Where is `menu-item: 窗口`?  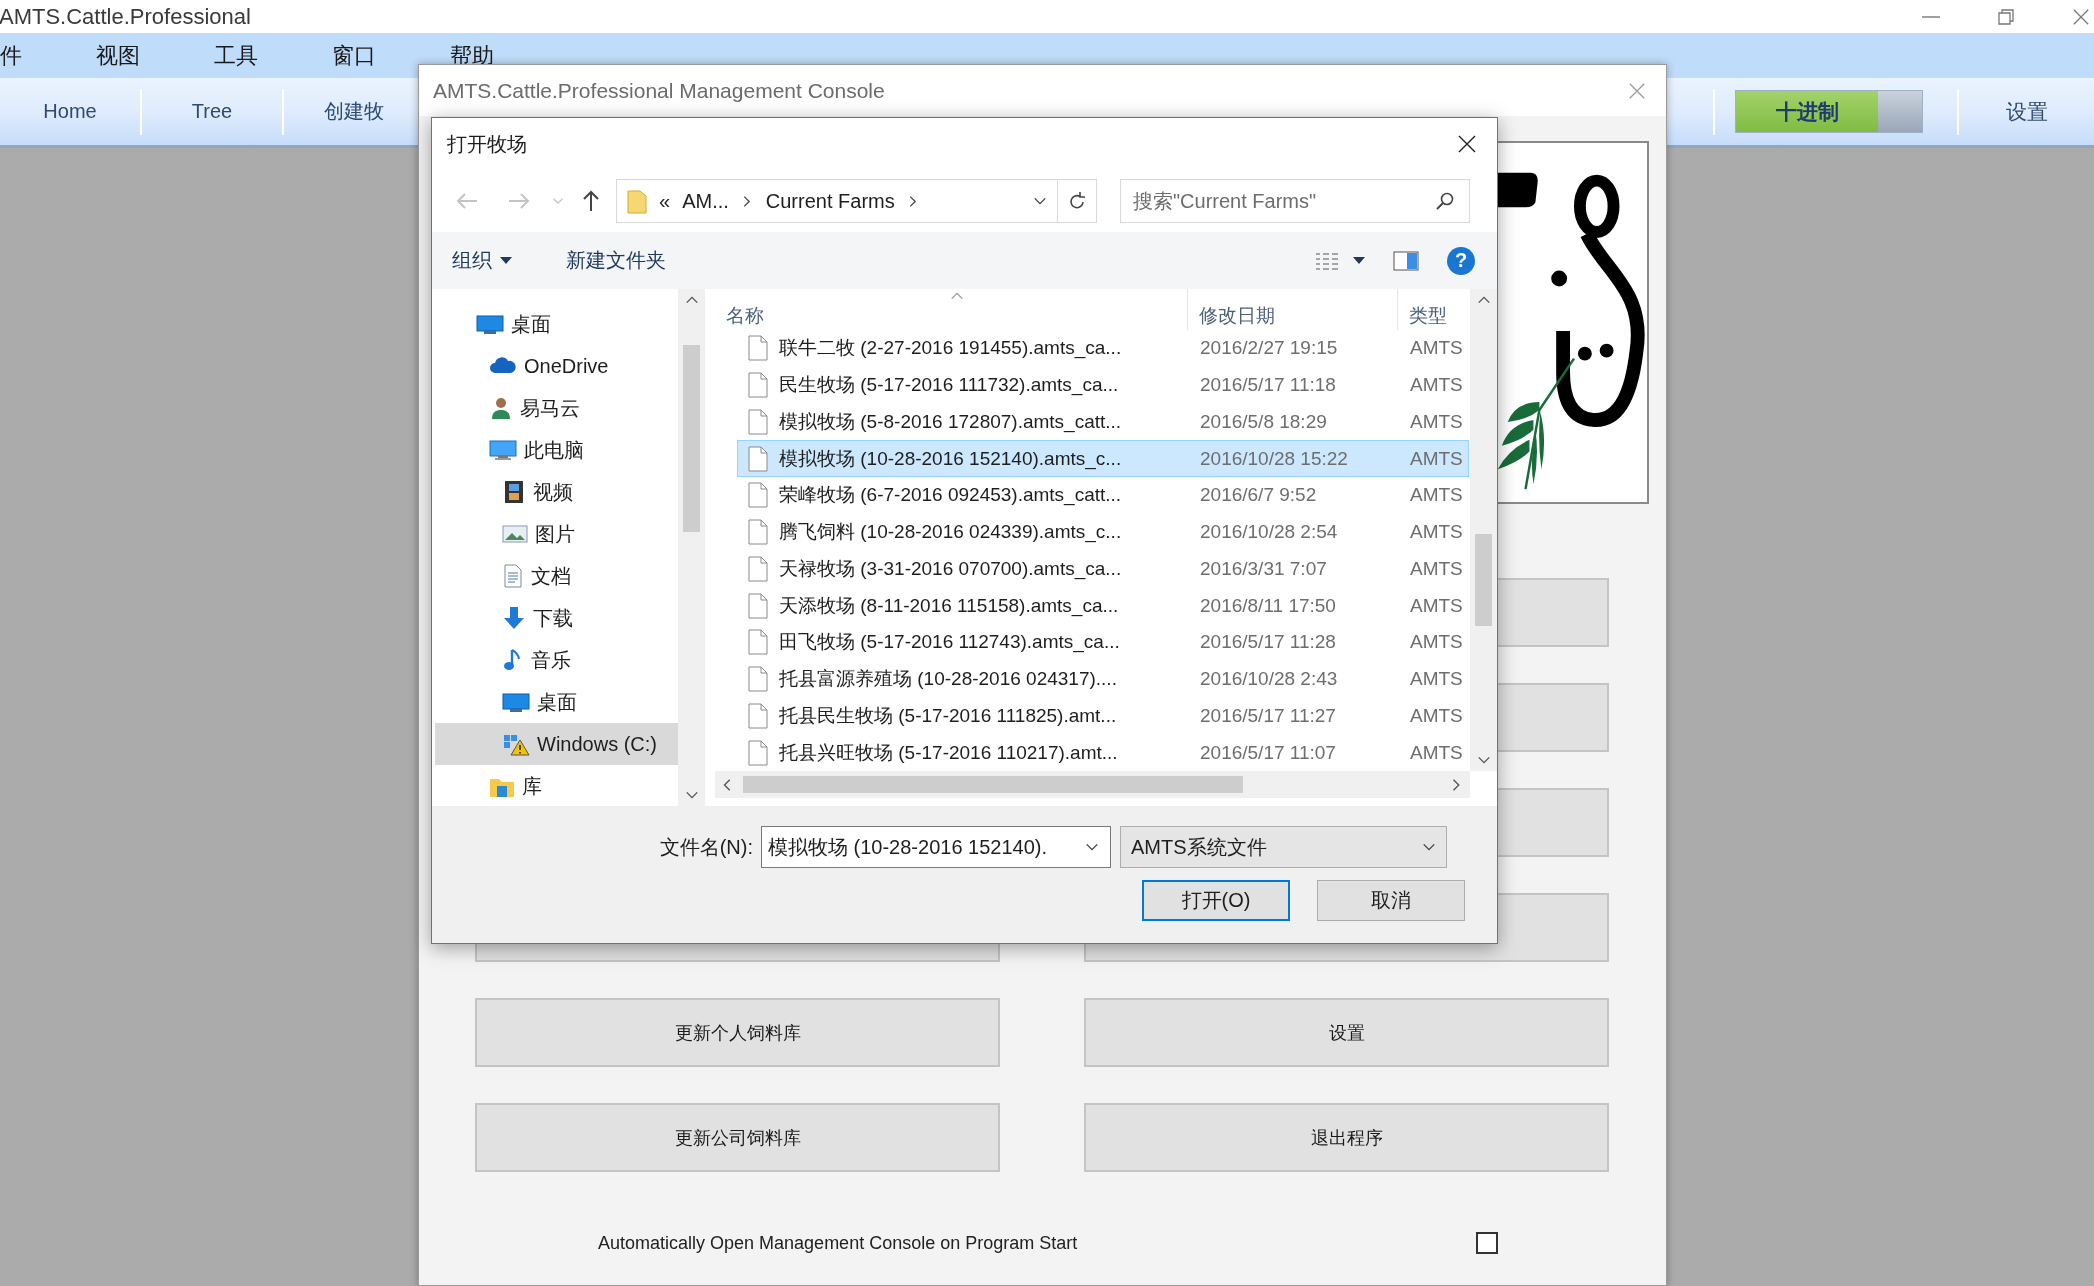
menu-item: 窗口 is located at coordinates (354, 55).